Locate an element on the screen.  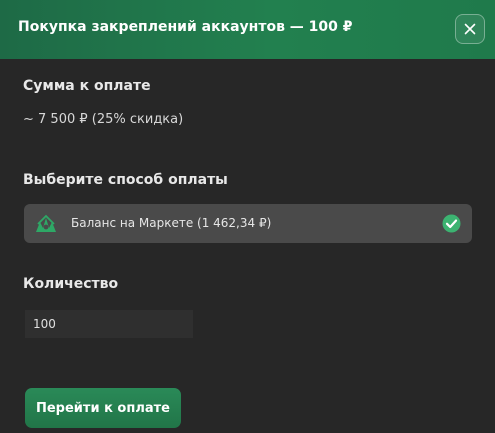
close-button is located at coordinates (470, 29).